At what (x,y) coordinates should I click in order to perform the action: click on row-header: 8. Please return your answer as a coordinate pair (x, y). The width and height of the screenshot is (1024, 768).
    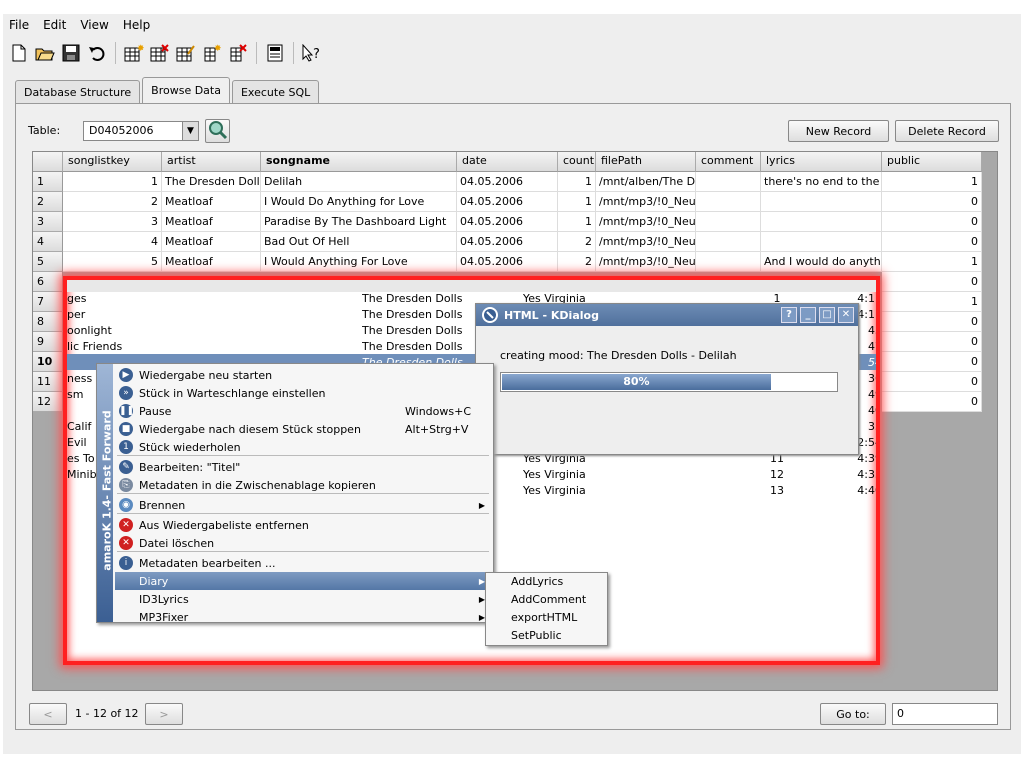
    Looking at the image, I should click on (48, 322).